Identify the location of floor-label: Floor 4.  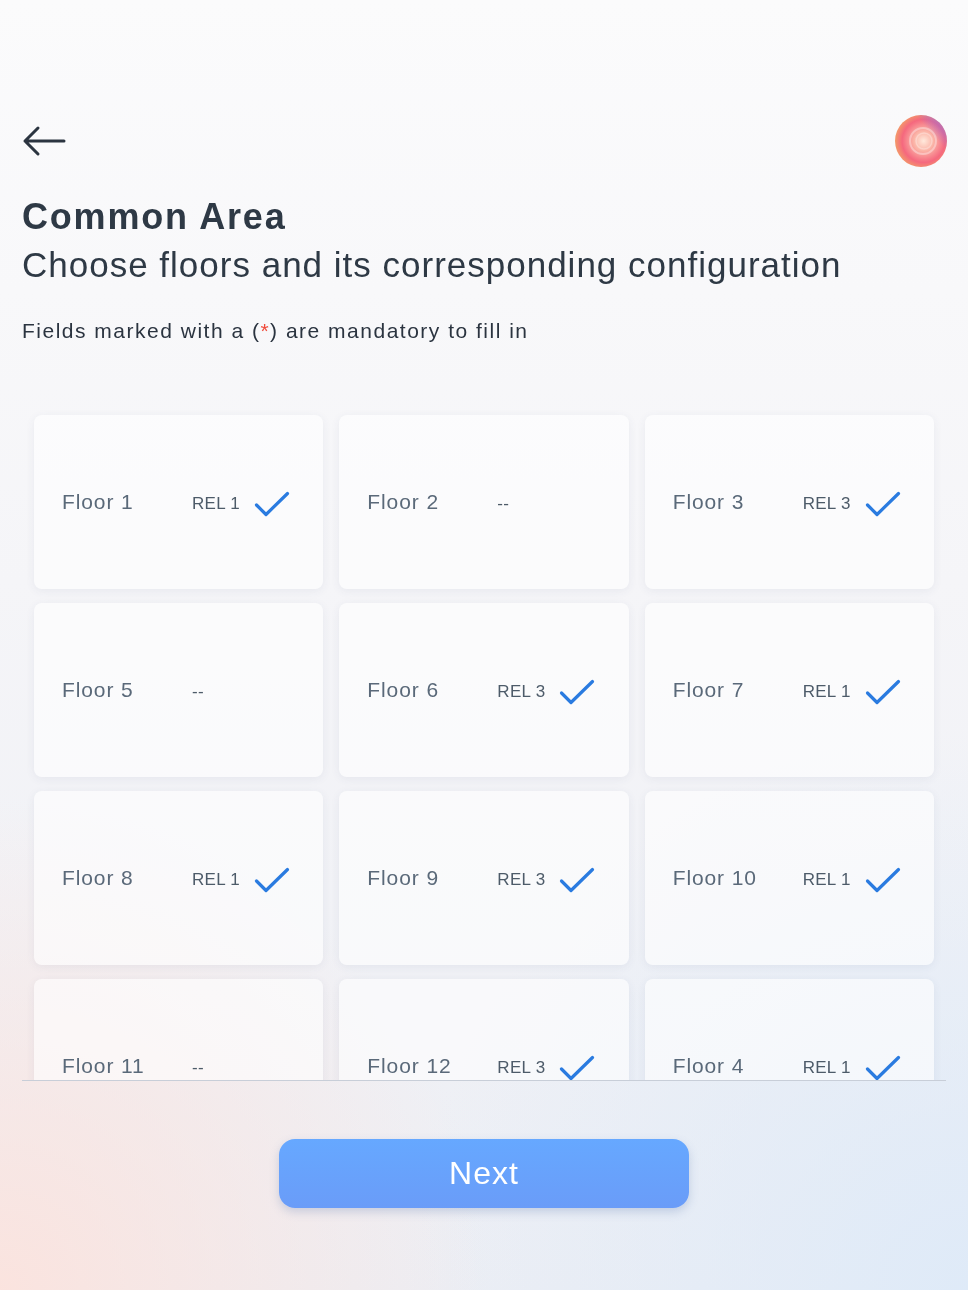
(709, 1066).